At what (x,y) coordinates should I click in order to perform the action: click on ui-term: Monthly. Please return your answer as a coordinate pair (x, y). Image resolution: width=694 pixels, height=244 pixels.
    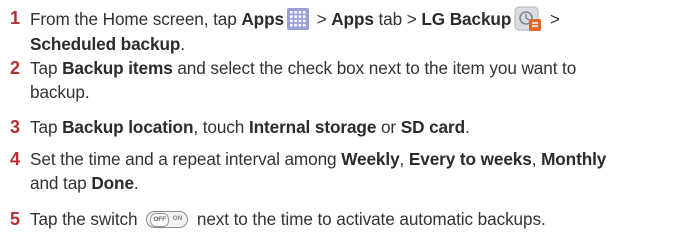
    Looking at the image, I should click on (574, 159).